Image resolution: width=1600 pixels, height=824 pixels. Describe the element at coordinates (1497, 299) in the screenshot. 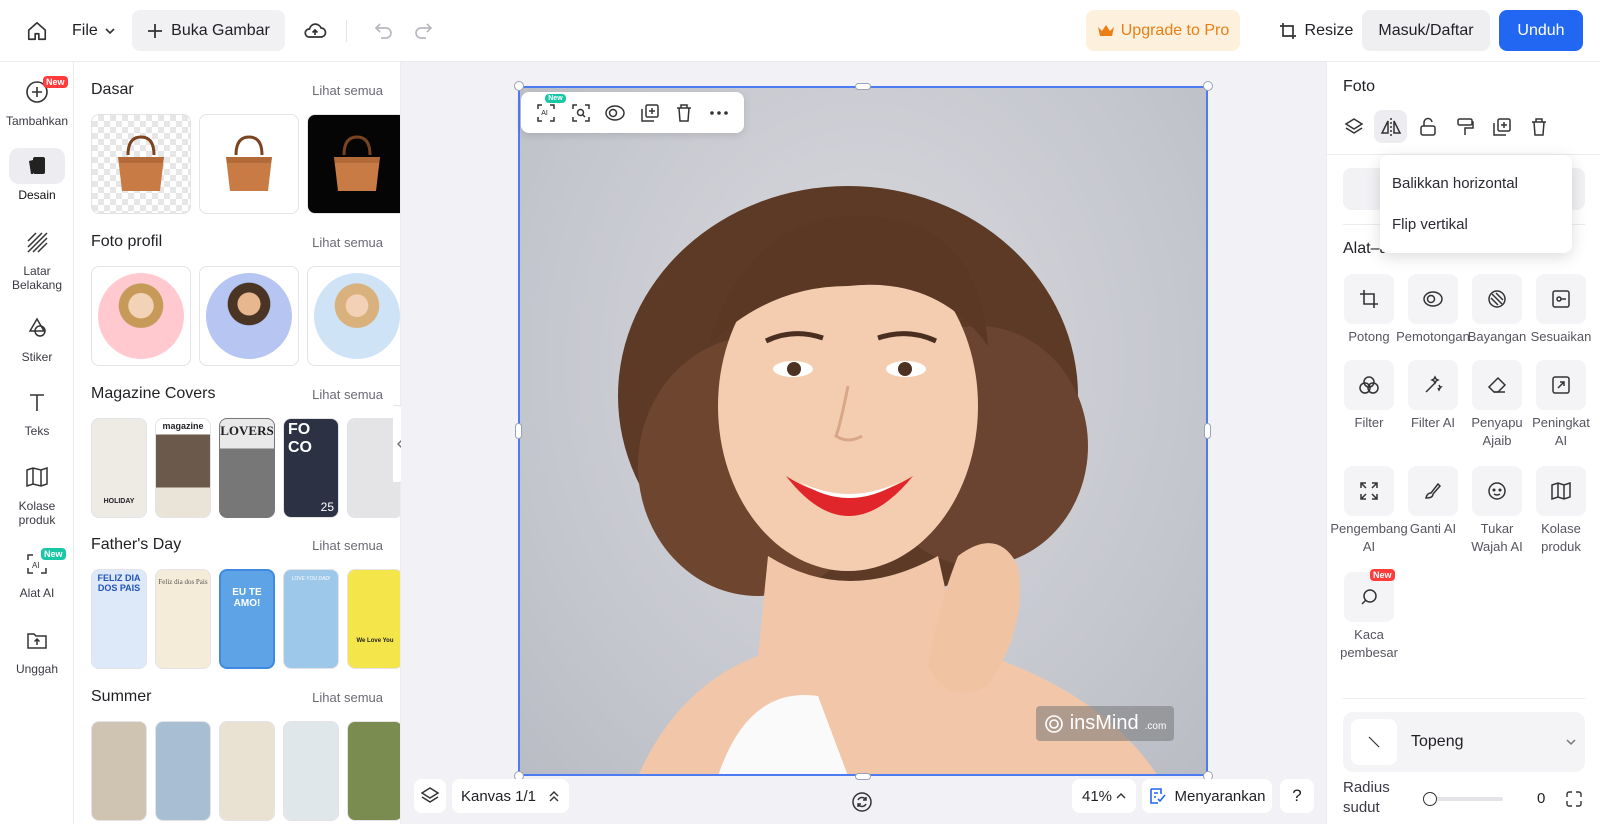

I see `shadow-icon` at that location.